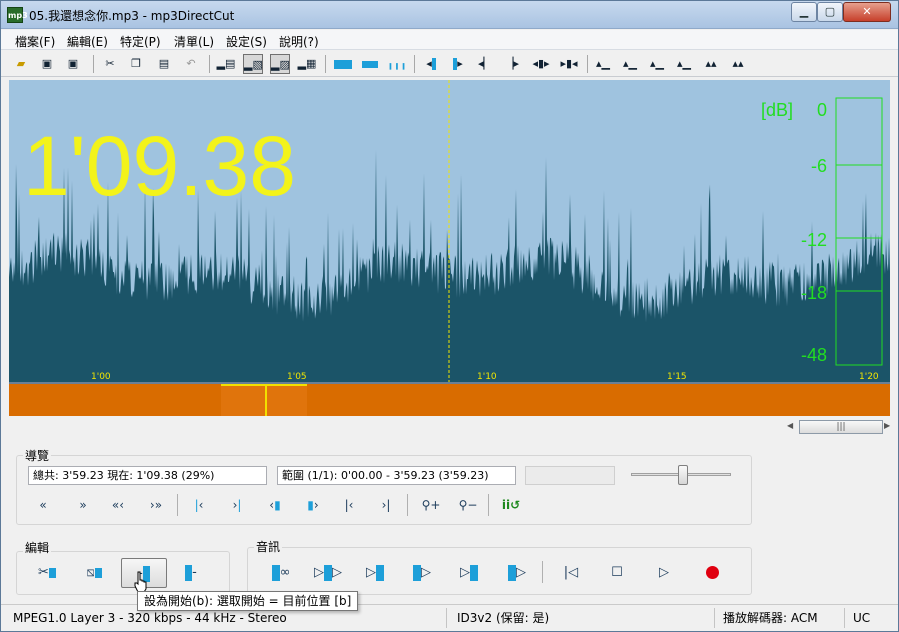  Describe the element at coordinates (281, 573) in the screenshot. I see `play-loop-icon: ∞` at that location.